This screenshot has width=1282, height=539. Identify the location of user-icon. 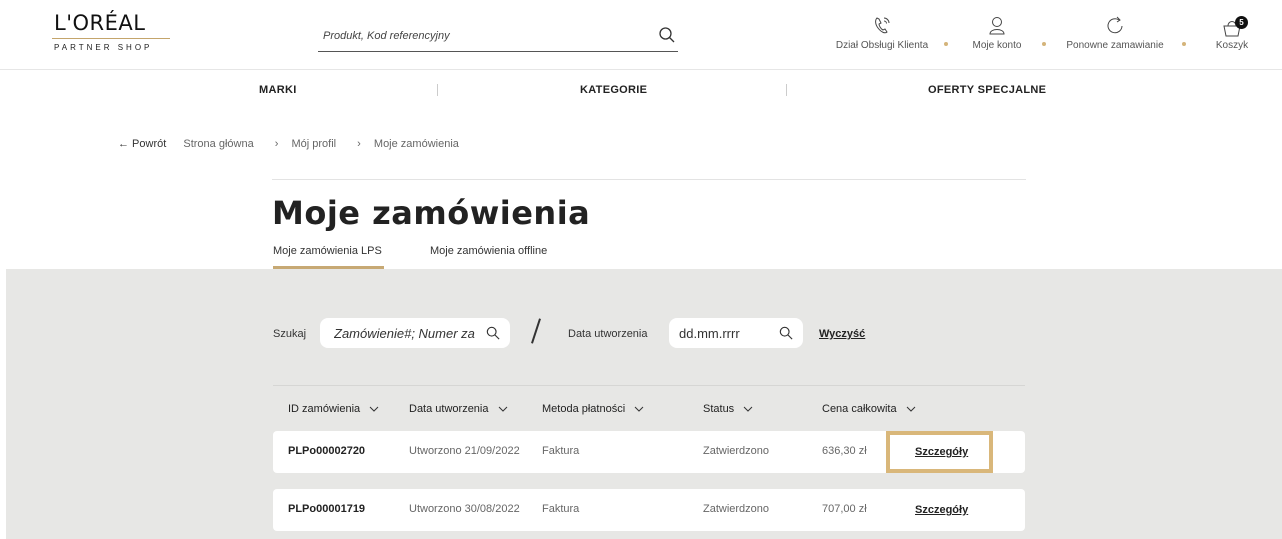
(997, 26).